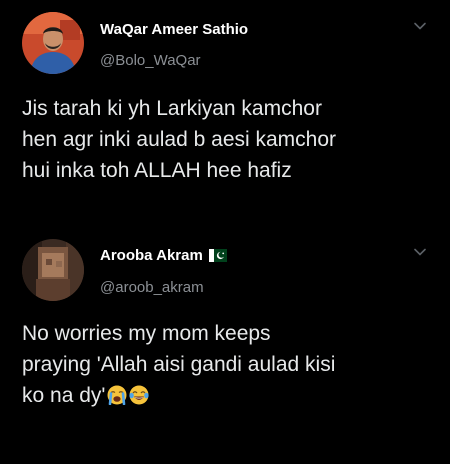  Describe the element at coordinates (150, 60) in the screenshot. I see `author-handle: @Bolo_WaQar` at that location.